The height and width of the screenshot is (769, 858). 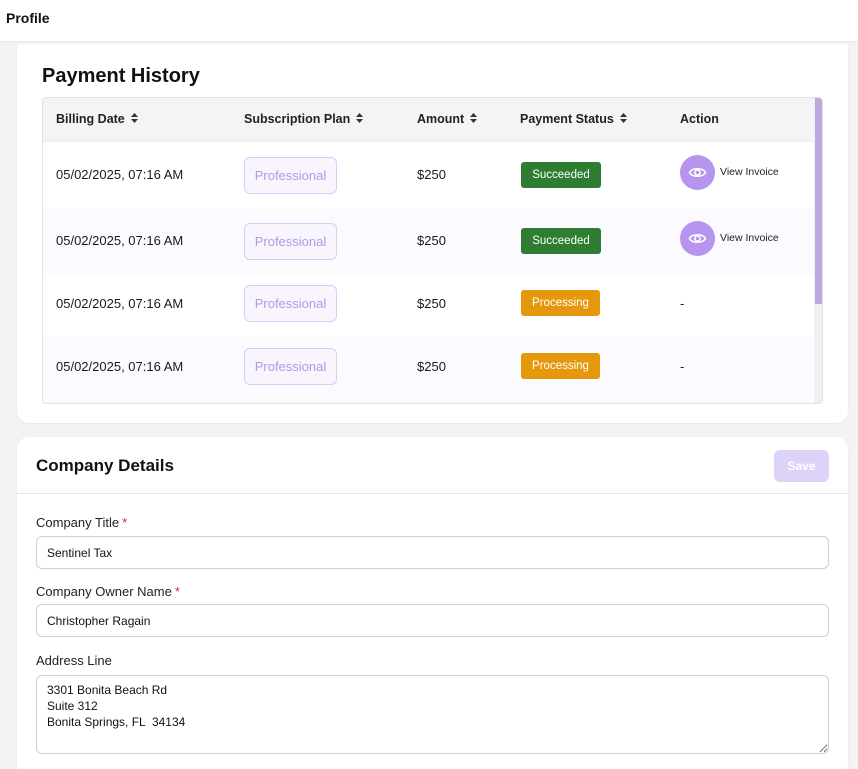 What do you see at coordinates (121, 76) in the screenshot?
I see `payment-history-title: Payment History` at bounding box center [121, 76].